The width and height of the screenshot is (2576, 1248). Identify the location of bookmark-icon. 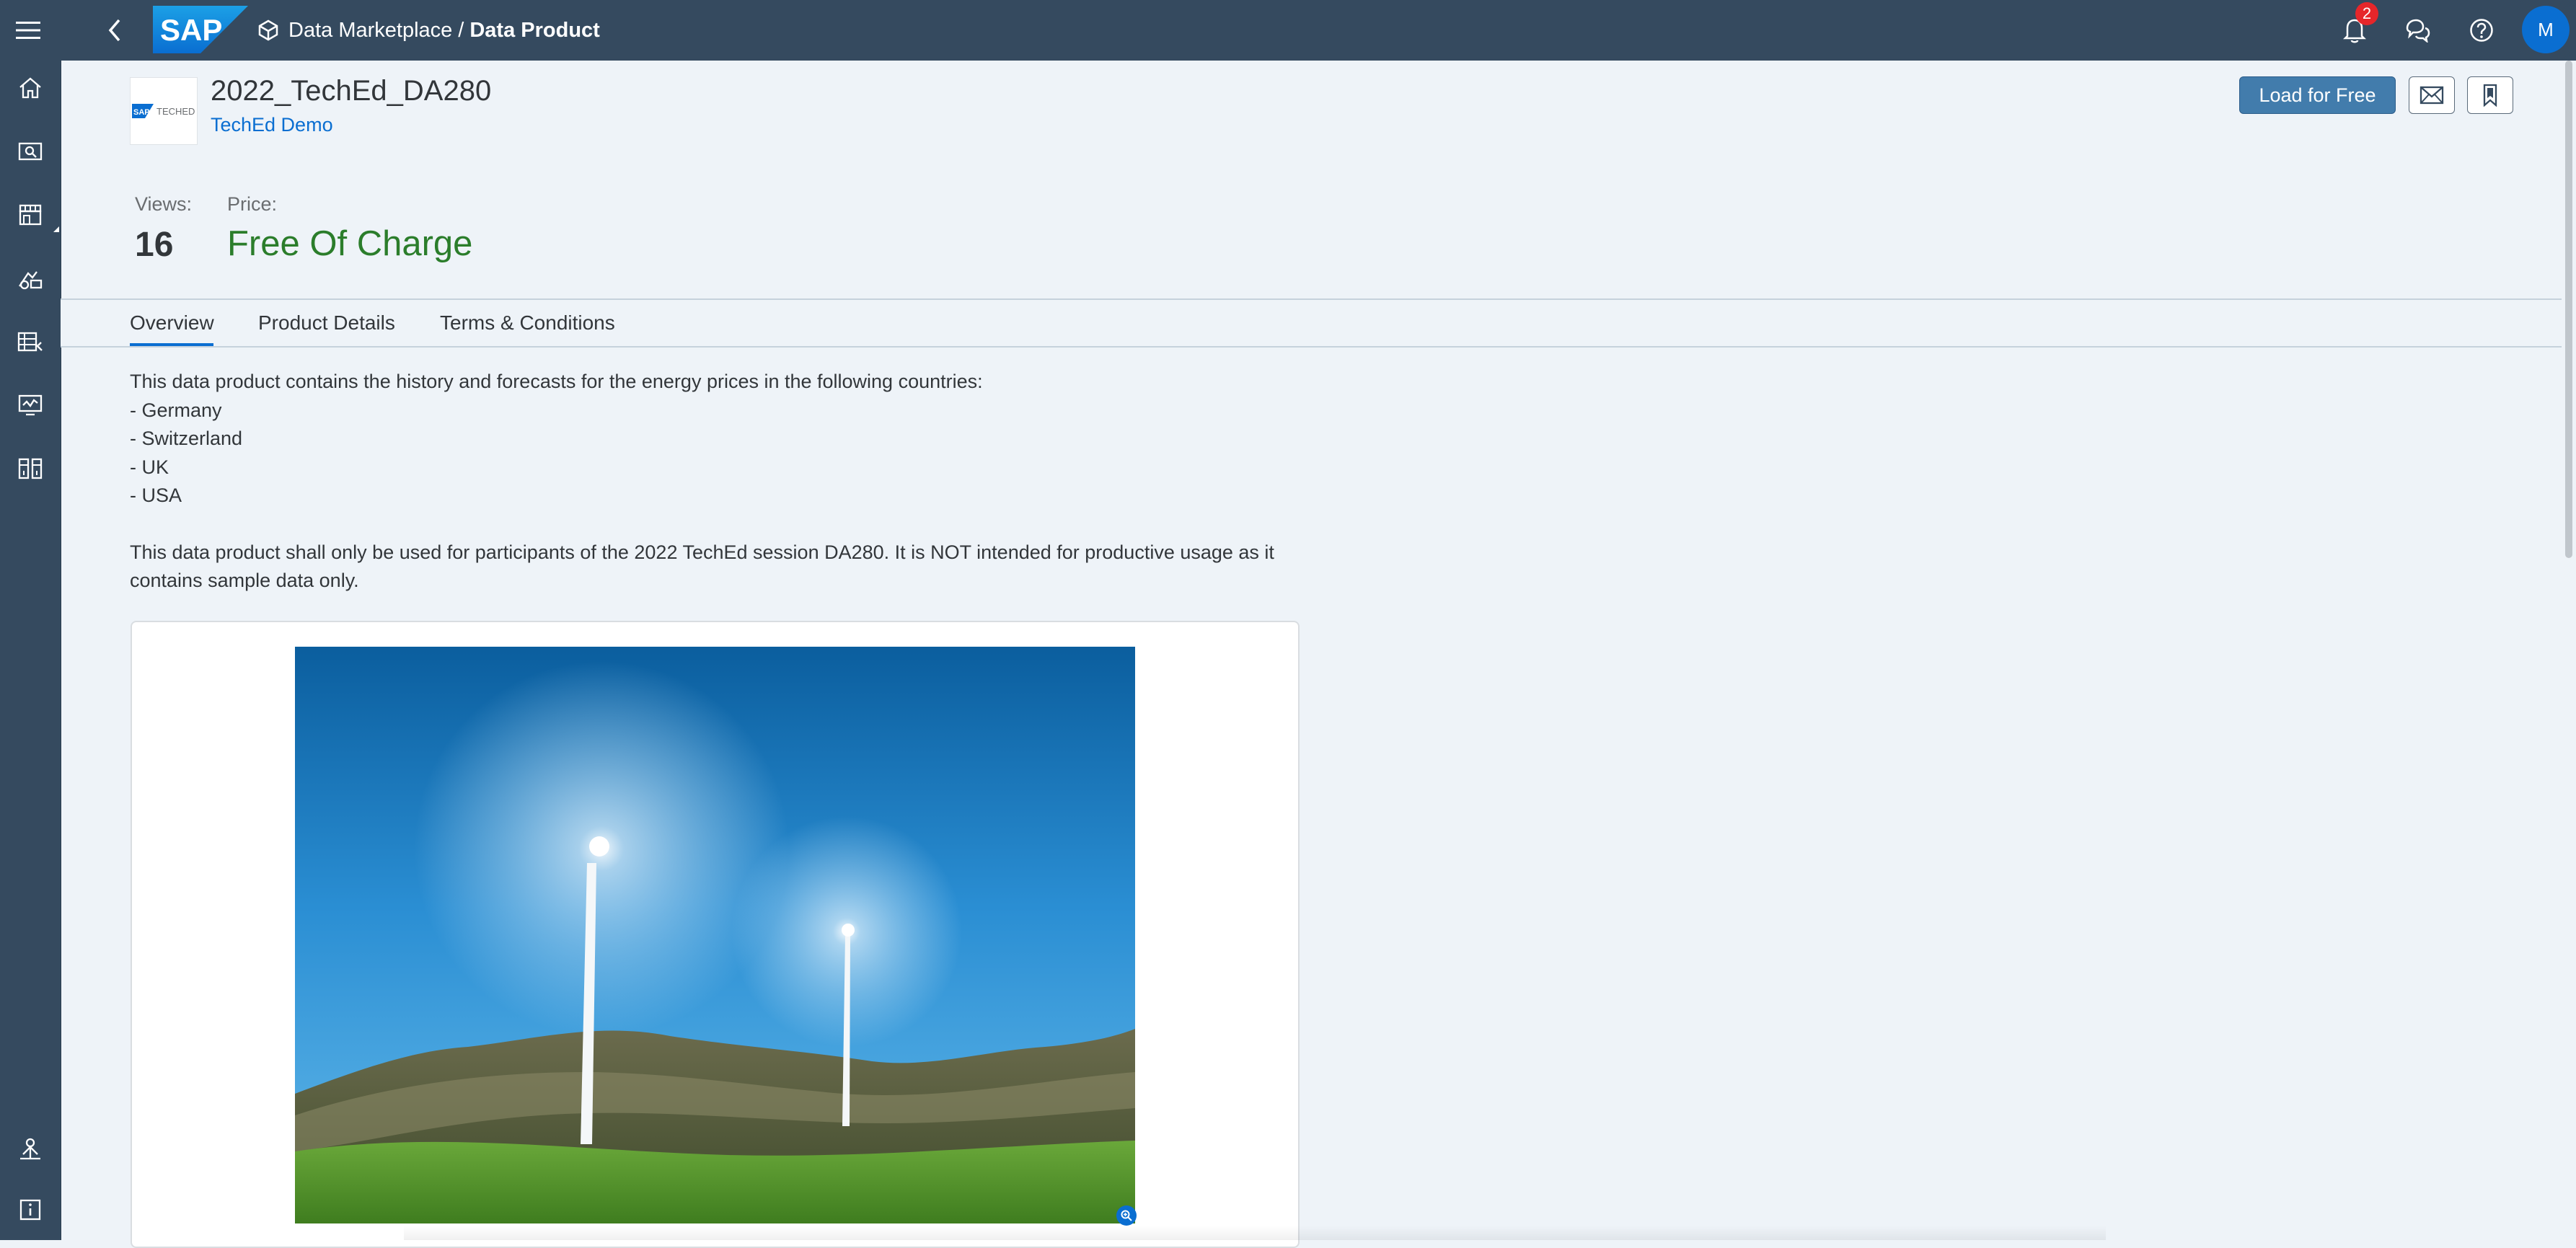
(2490, 96).